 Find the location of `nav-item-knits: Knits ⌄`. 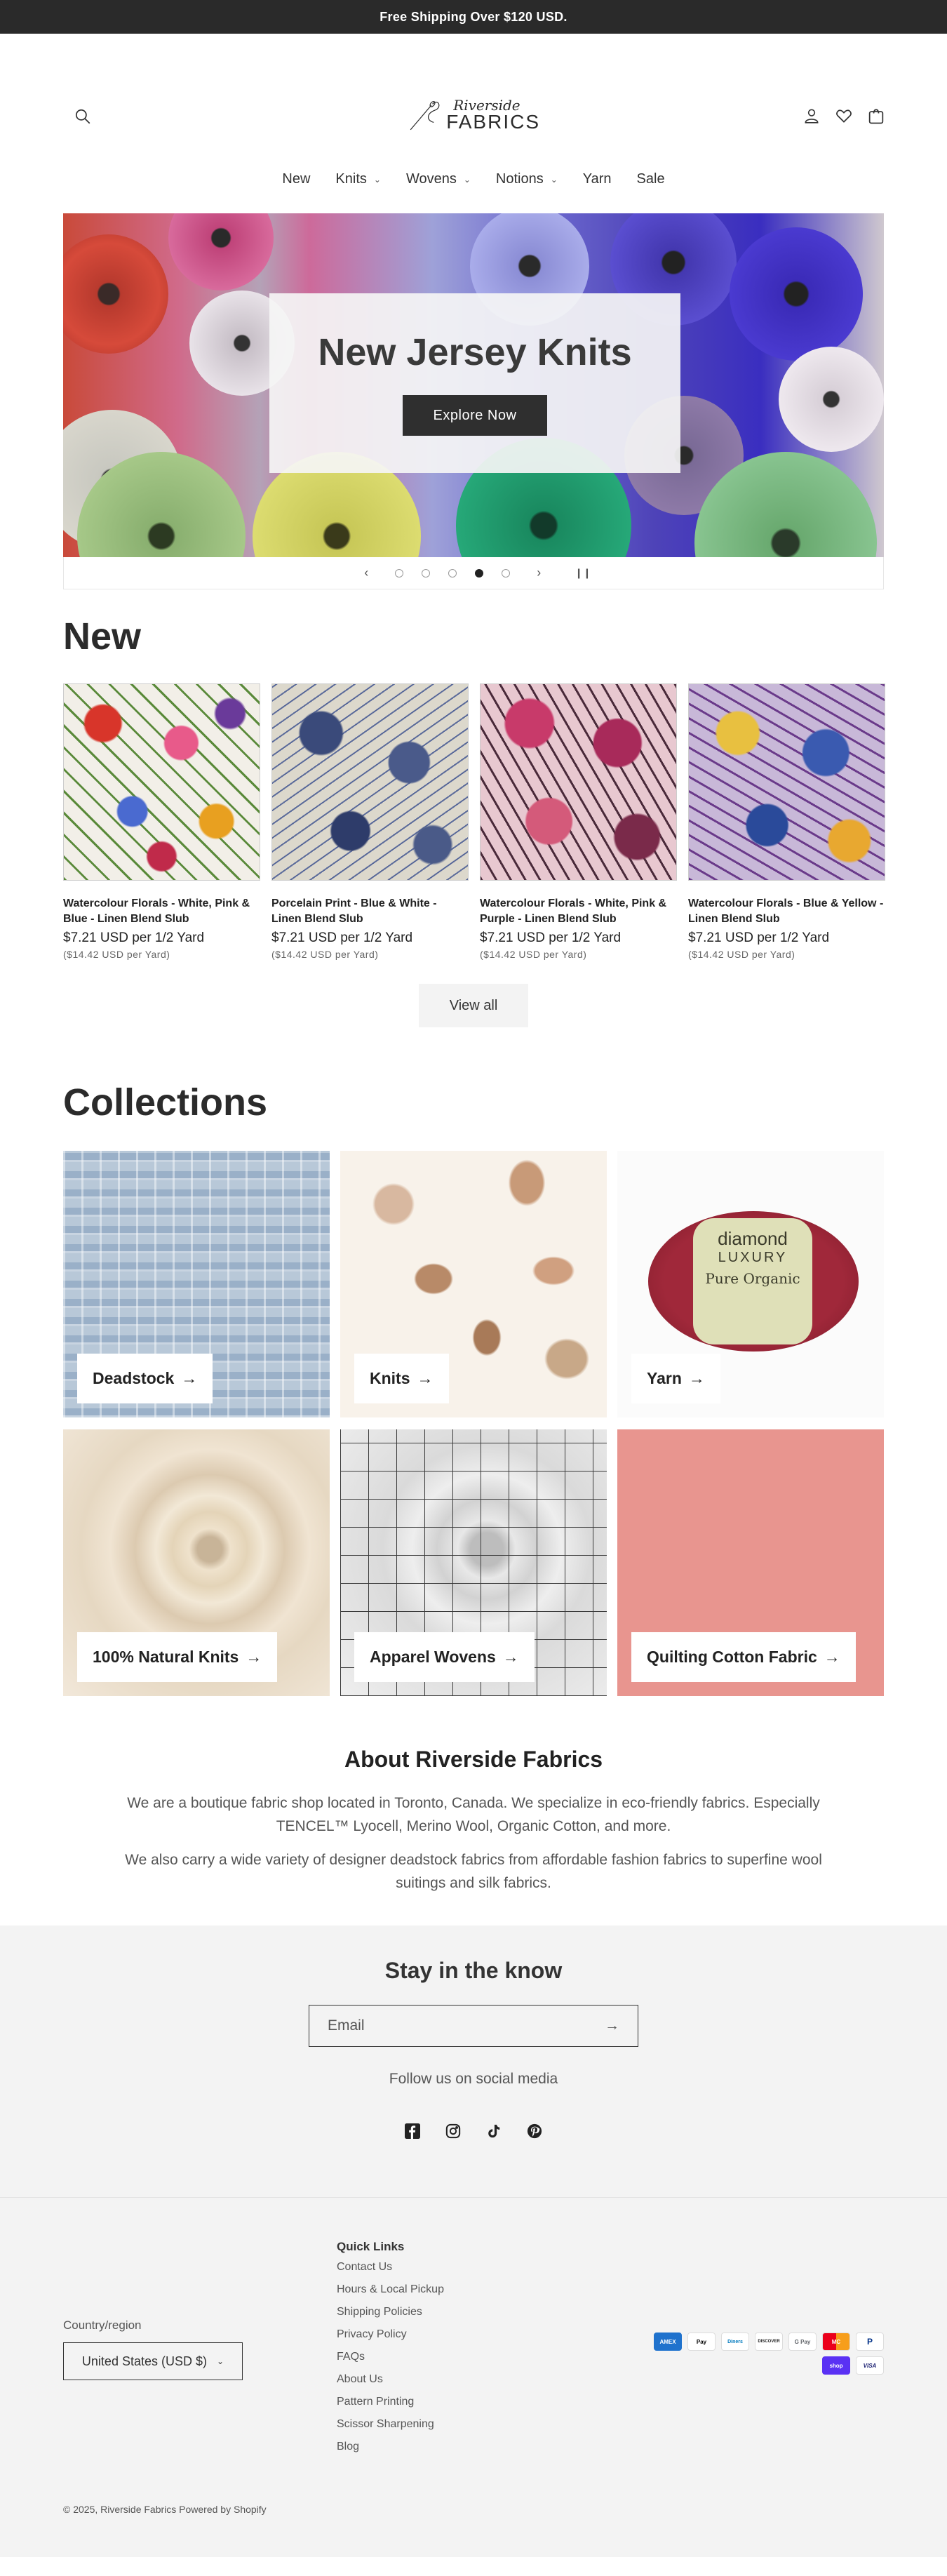

nav-item-knits: Knits ⌄ is located at coordinates (358, 179).